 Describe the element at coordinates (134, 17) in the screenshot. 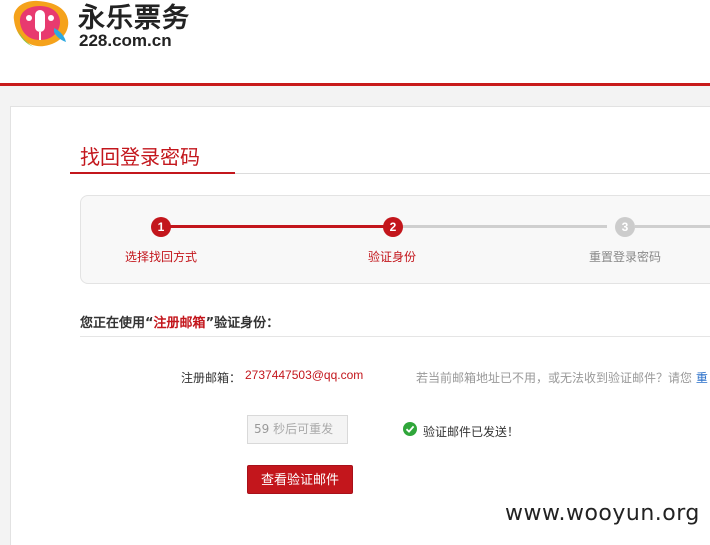

I see `logo-text: 永乐票务` at that location.